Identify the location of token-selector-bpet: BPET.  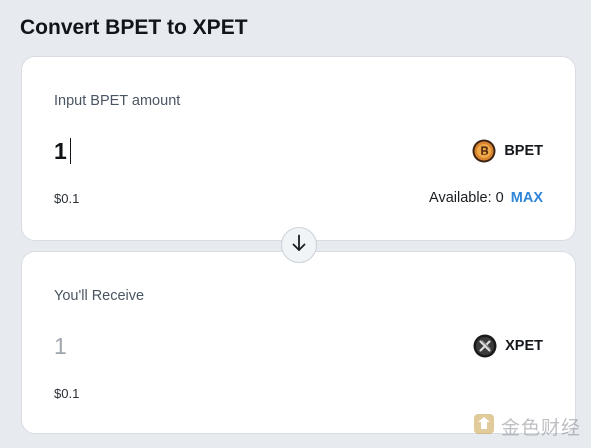
(507, 151).